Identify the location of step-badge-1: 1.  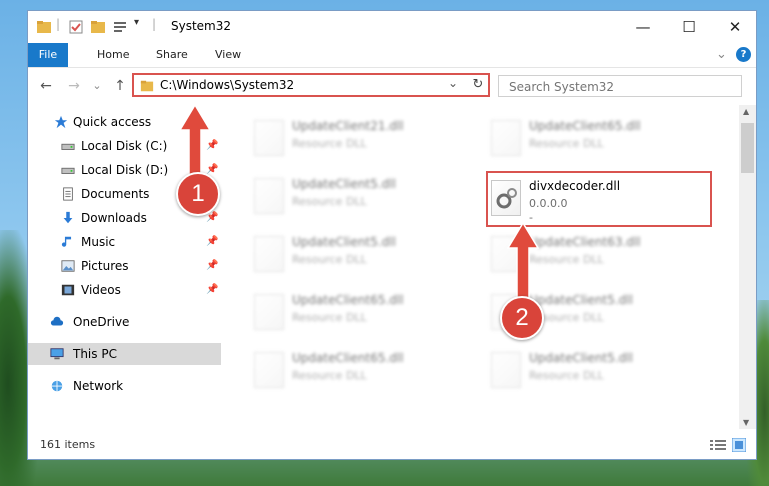
(198, 194).